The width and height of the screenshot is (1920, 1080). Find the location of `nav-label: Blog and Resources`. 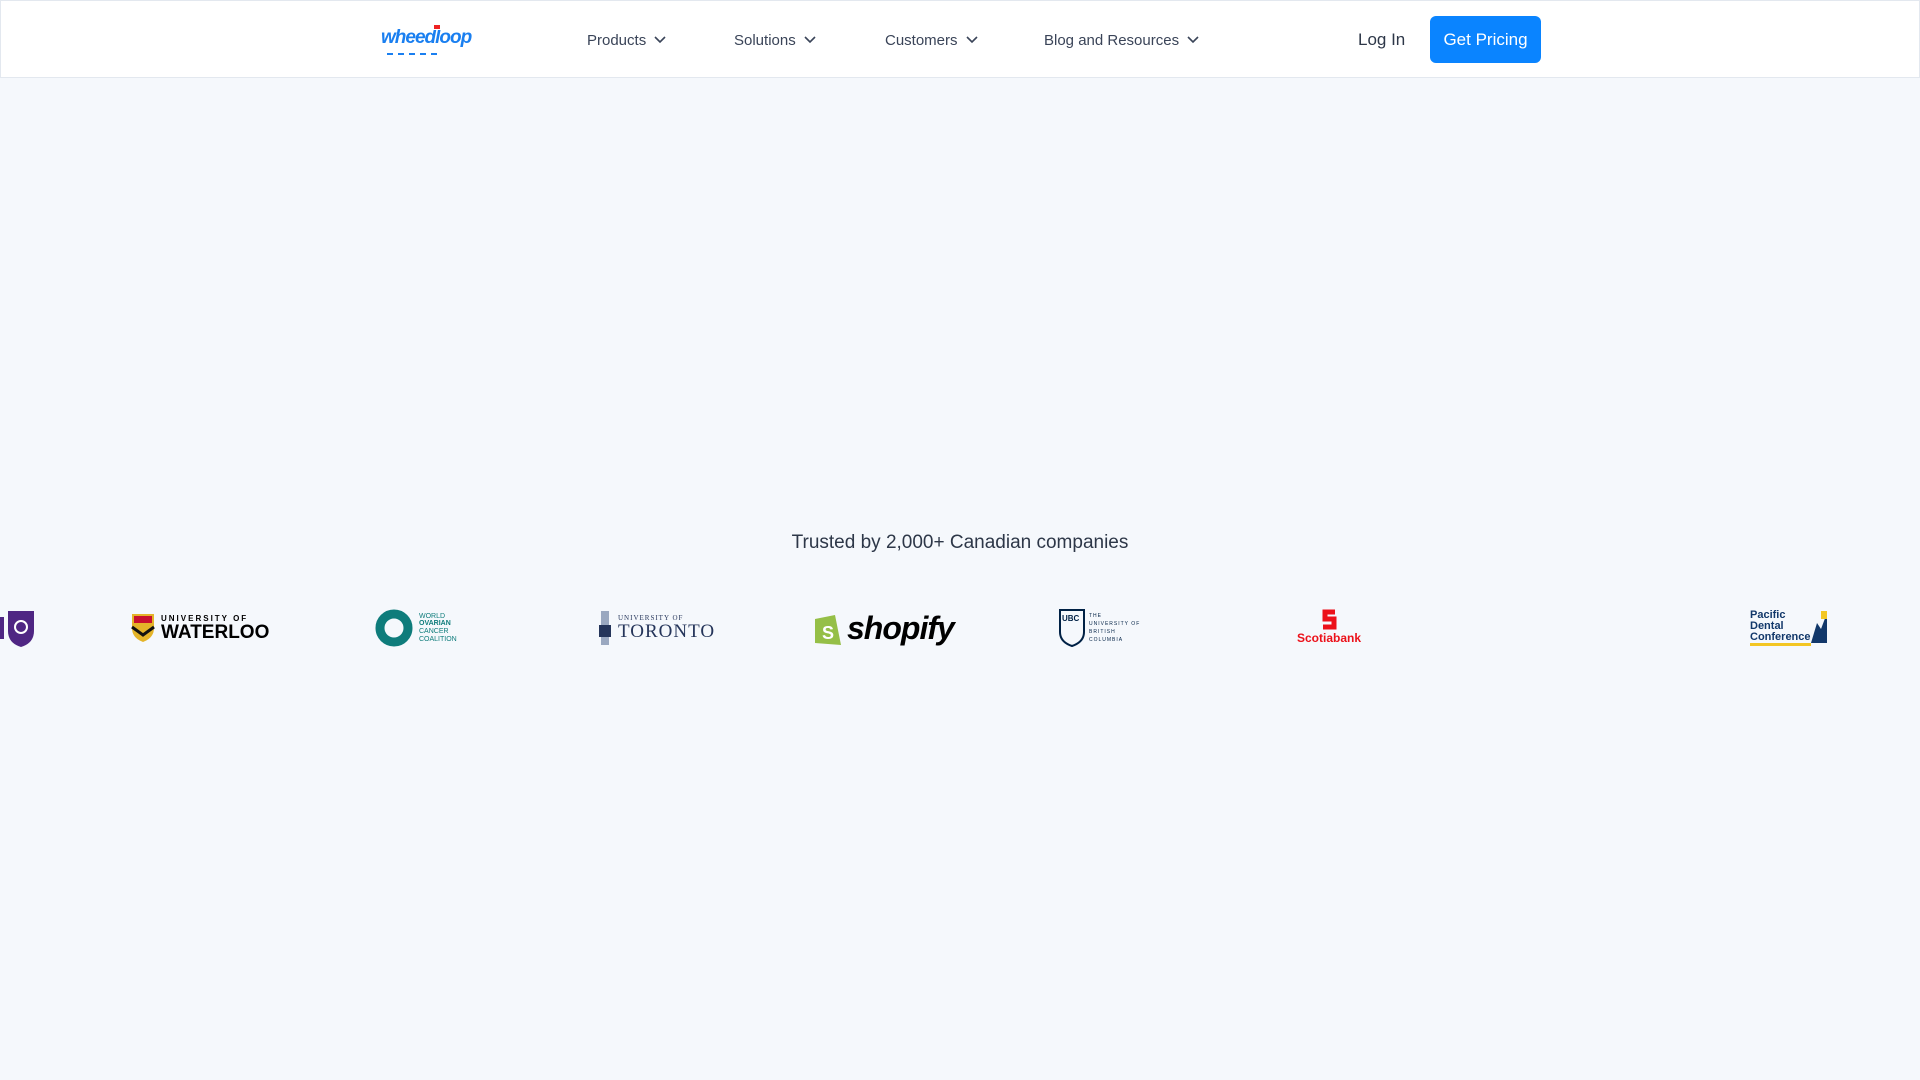

nav-label: Blog and Resources is located at coordinates (1112, 40).